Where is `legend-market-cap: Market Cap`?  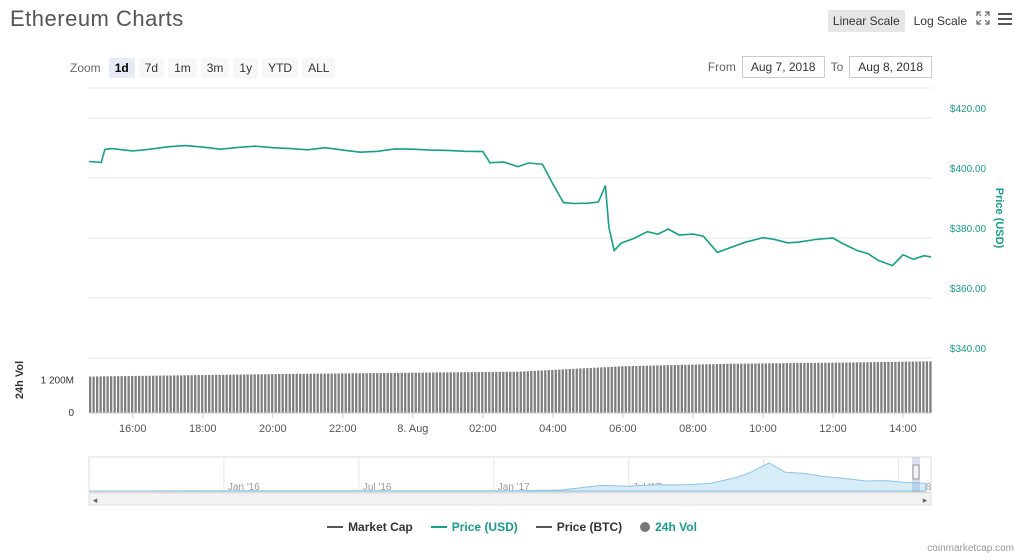 legend-market-cap: Market Cap is located at coordinates (370, 527).